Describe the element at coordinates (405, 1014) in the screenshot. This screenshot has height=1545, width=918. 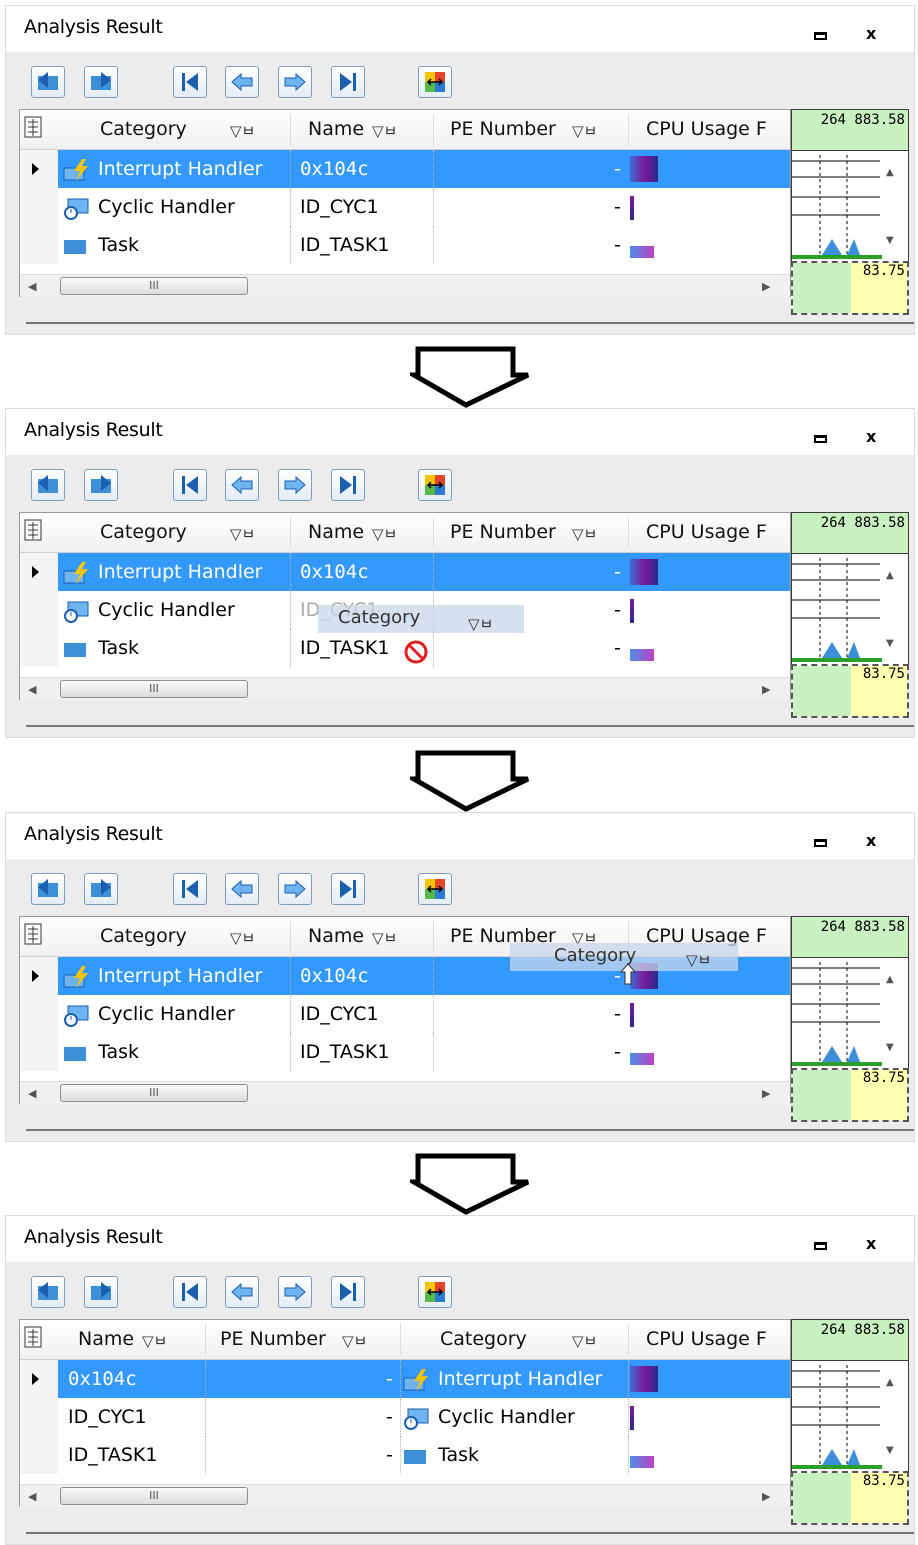
I see `table-row: Cyclic Handler ID_CYC1 -` at that location.